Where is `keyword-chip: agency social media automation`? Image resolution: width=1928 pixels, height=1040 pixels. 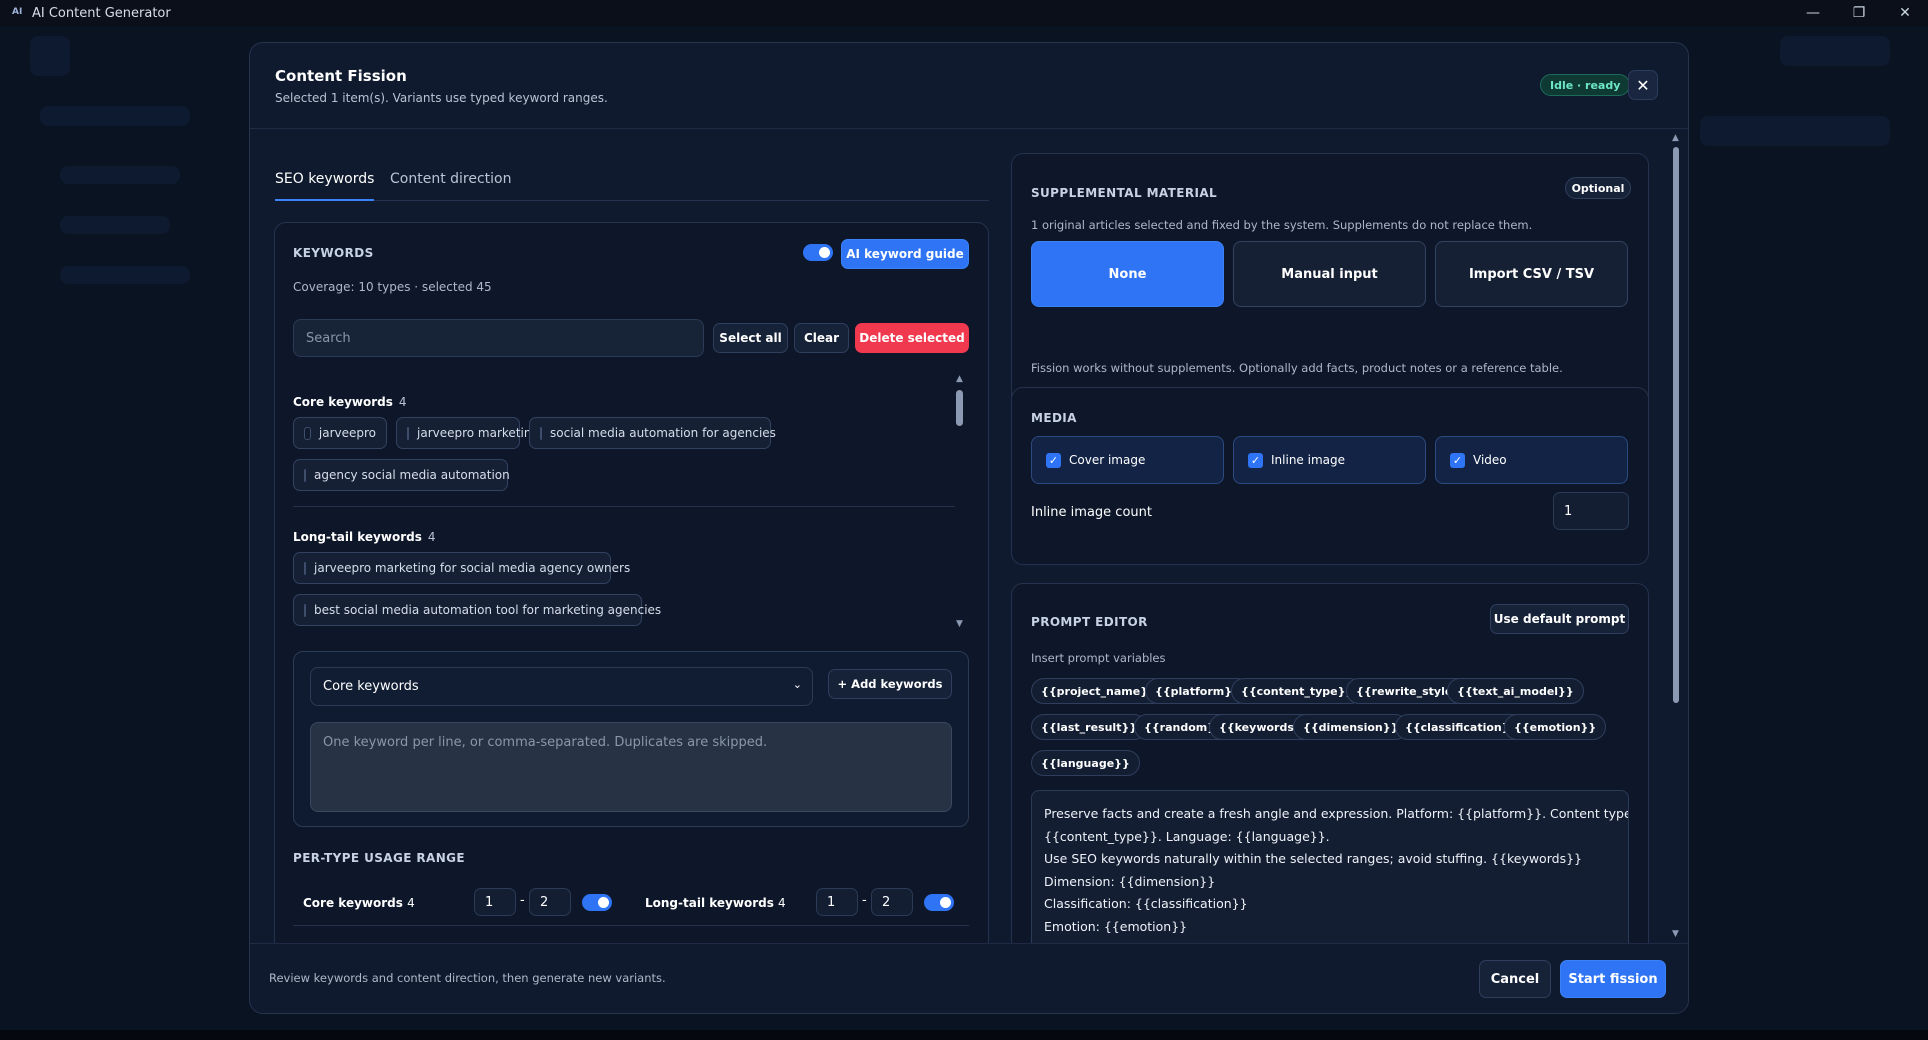 keyword-chip: agency social media automation is located at coordinates (401, 475).